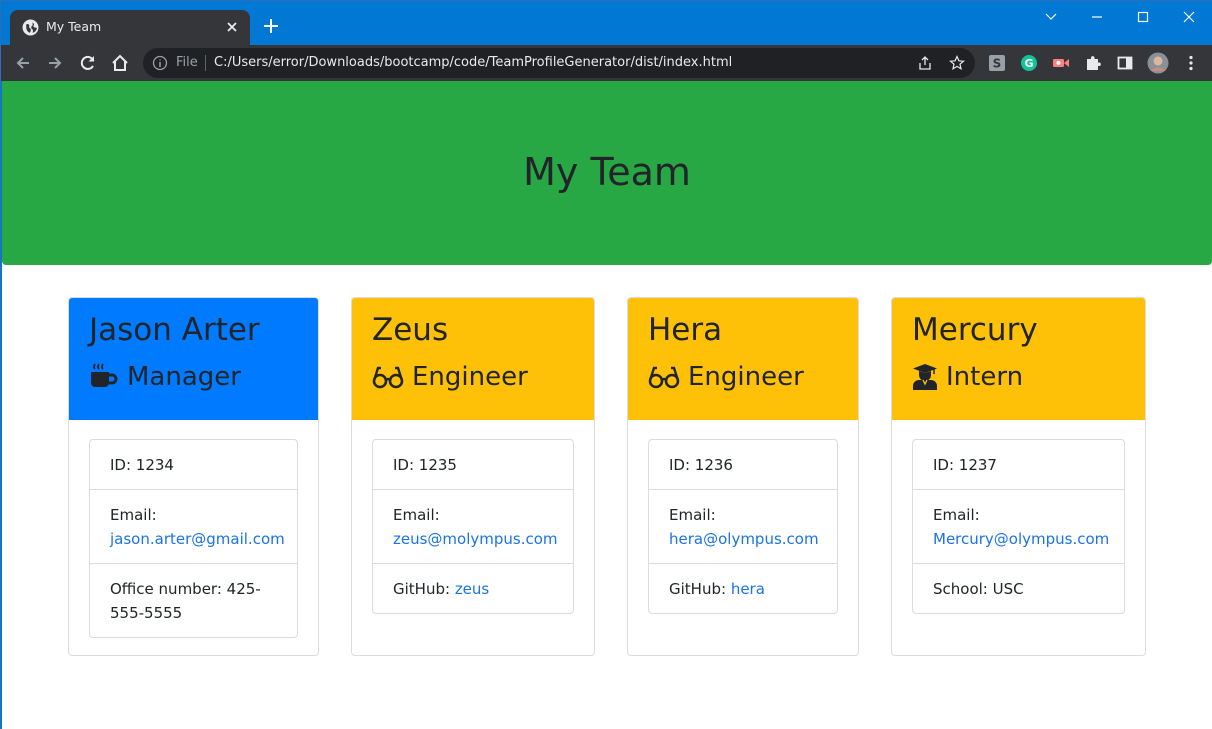  Describe the element at coordinates (701, 465) in the screenshot. I see `list-item-id: ID: 1236` at that location.